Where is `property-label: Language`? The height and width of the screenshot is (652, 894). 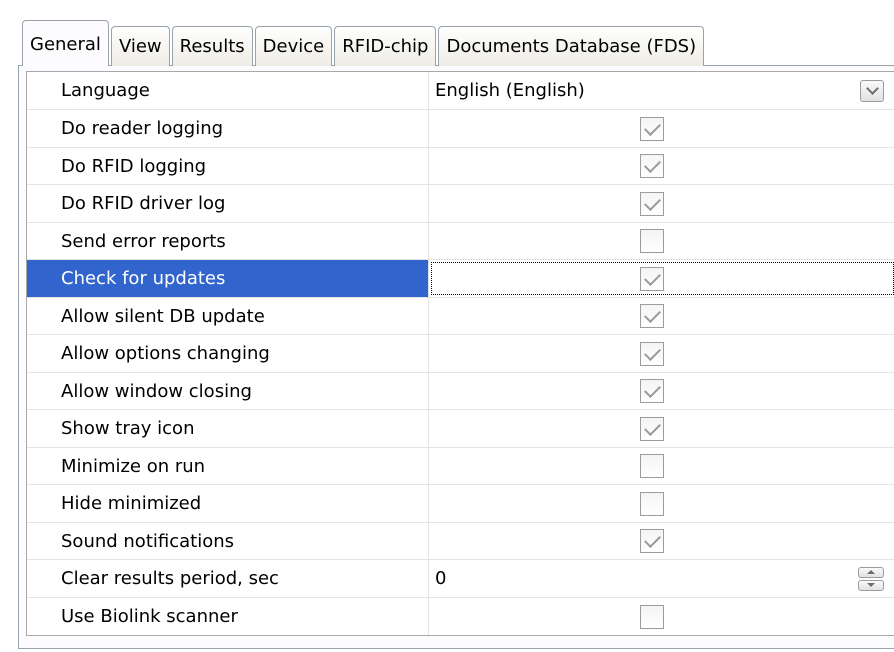 property-label: Language is located at coordinates (228, 90).